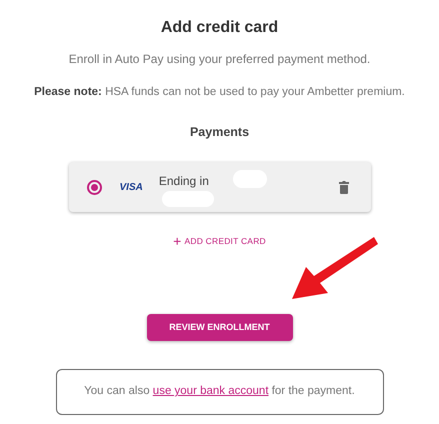 The height and width of the screenshot is (424, 439). I want to click on arrow-icon, so click(335, 268).